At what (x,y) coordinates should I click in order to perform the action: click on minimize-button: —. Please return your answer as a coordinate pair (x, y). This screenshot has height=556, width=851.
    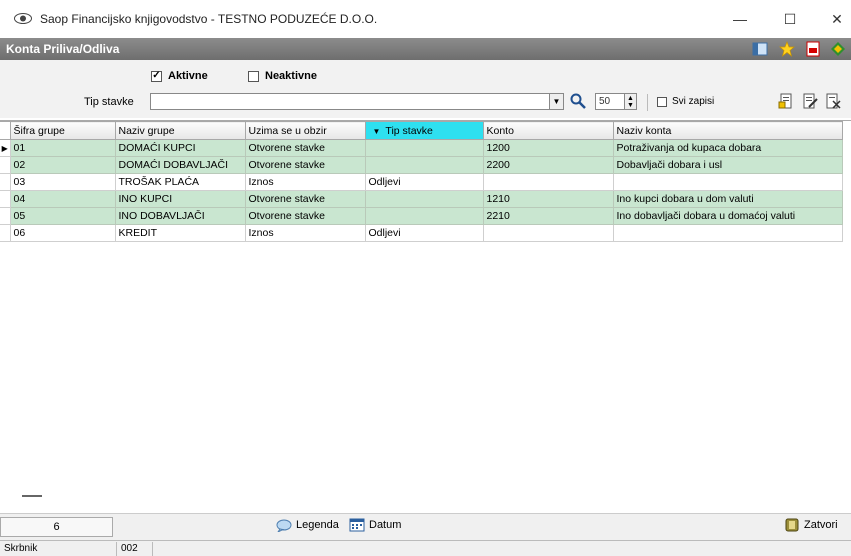
    Looking at the image, I should click on (740, 19).